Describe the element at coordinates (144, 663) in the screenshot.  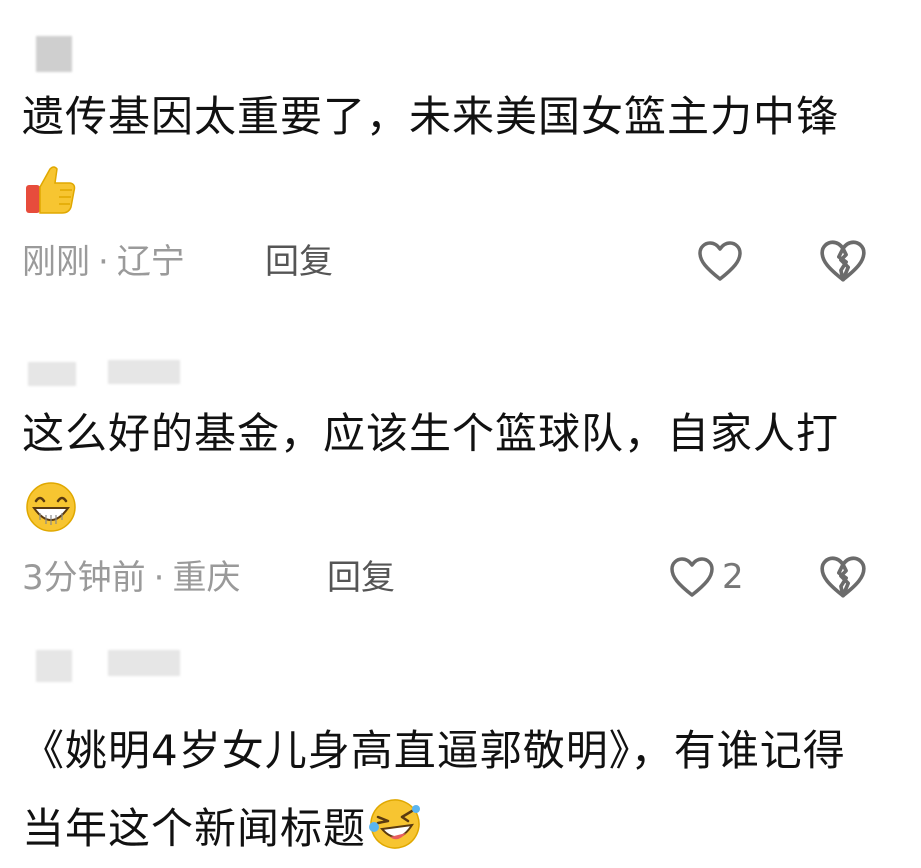
I see `user-name-blurred` at that location.